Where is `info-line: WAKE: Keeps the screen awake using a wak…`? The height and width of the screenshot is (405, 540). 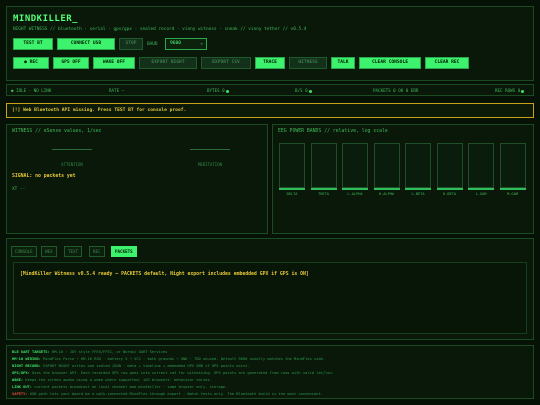 info-line: WAKE: Keeps the screen awake using a wak… is located at coordinates (112, 380).